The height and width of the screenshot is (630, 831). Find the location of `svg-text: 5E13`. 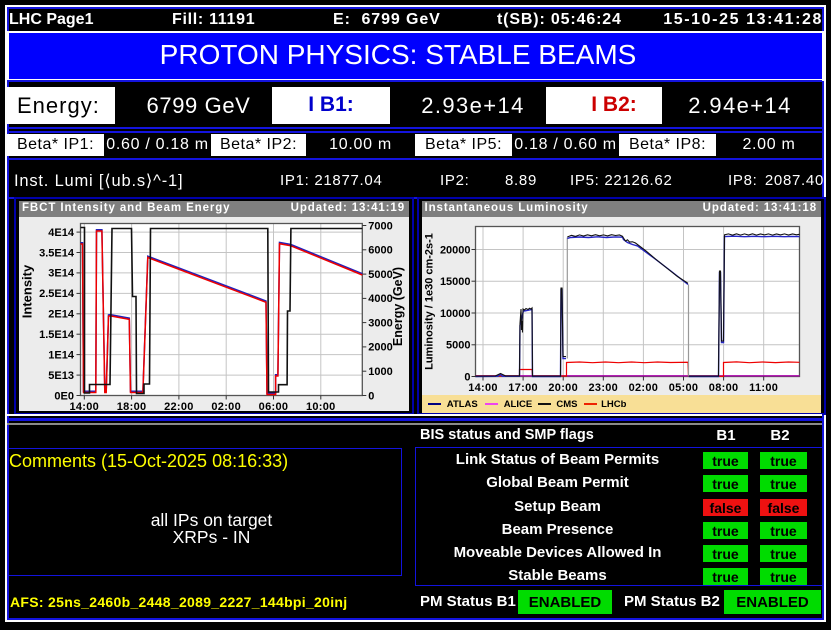

svg-text: 5E13 is located at coordinates (61, 375).